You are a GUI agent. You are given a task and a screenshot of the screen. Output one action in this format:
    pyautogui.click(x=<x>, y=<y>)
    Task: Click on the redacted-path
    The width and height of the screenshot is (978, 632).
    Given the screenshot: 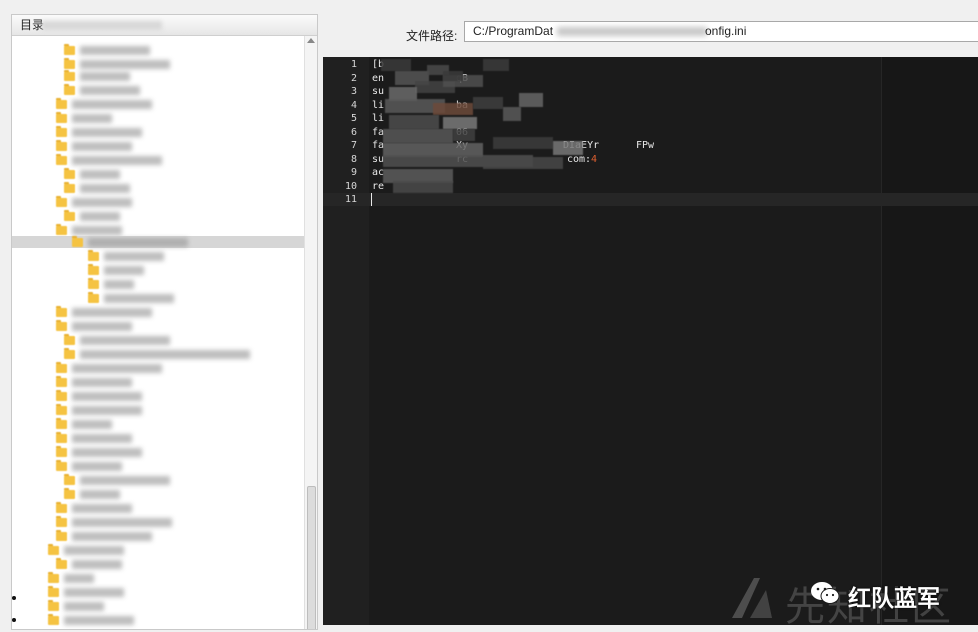 What is the action you would take?
    pyautogui.click(x=632, y=31)
    